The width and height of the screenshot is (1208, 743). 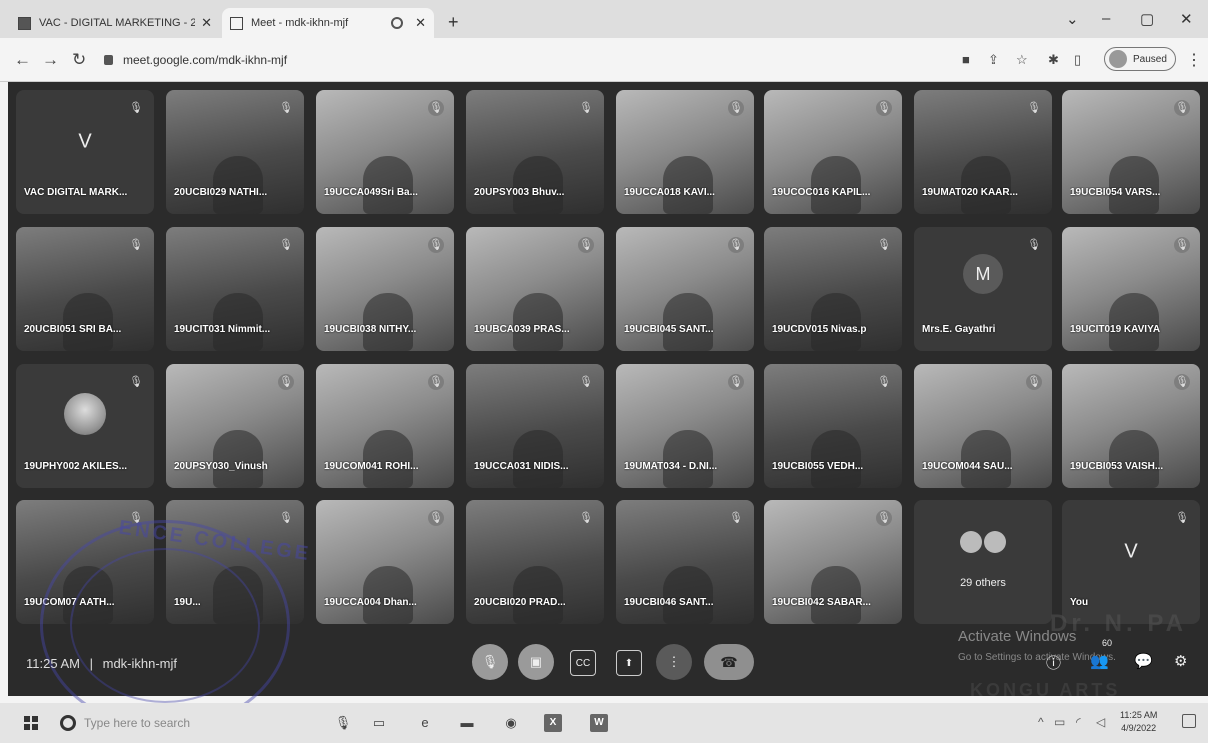 I want to click on extensions-puzzle-icon: ✱, so click(x=1053, y=60).